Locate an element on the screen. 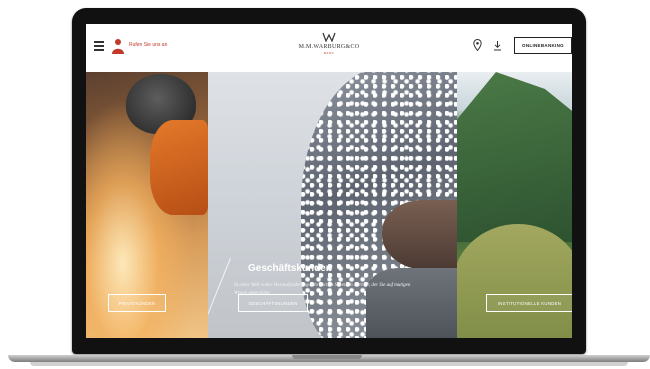  panel-title: Geschäftskunden is located at coordinates (290, 268).